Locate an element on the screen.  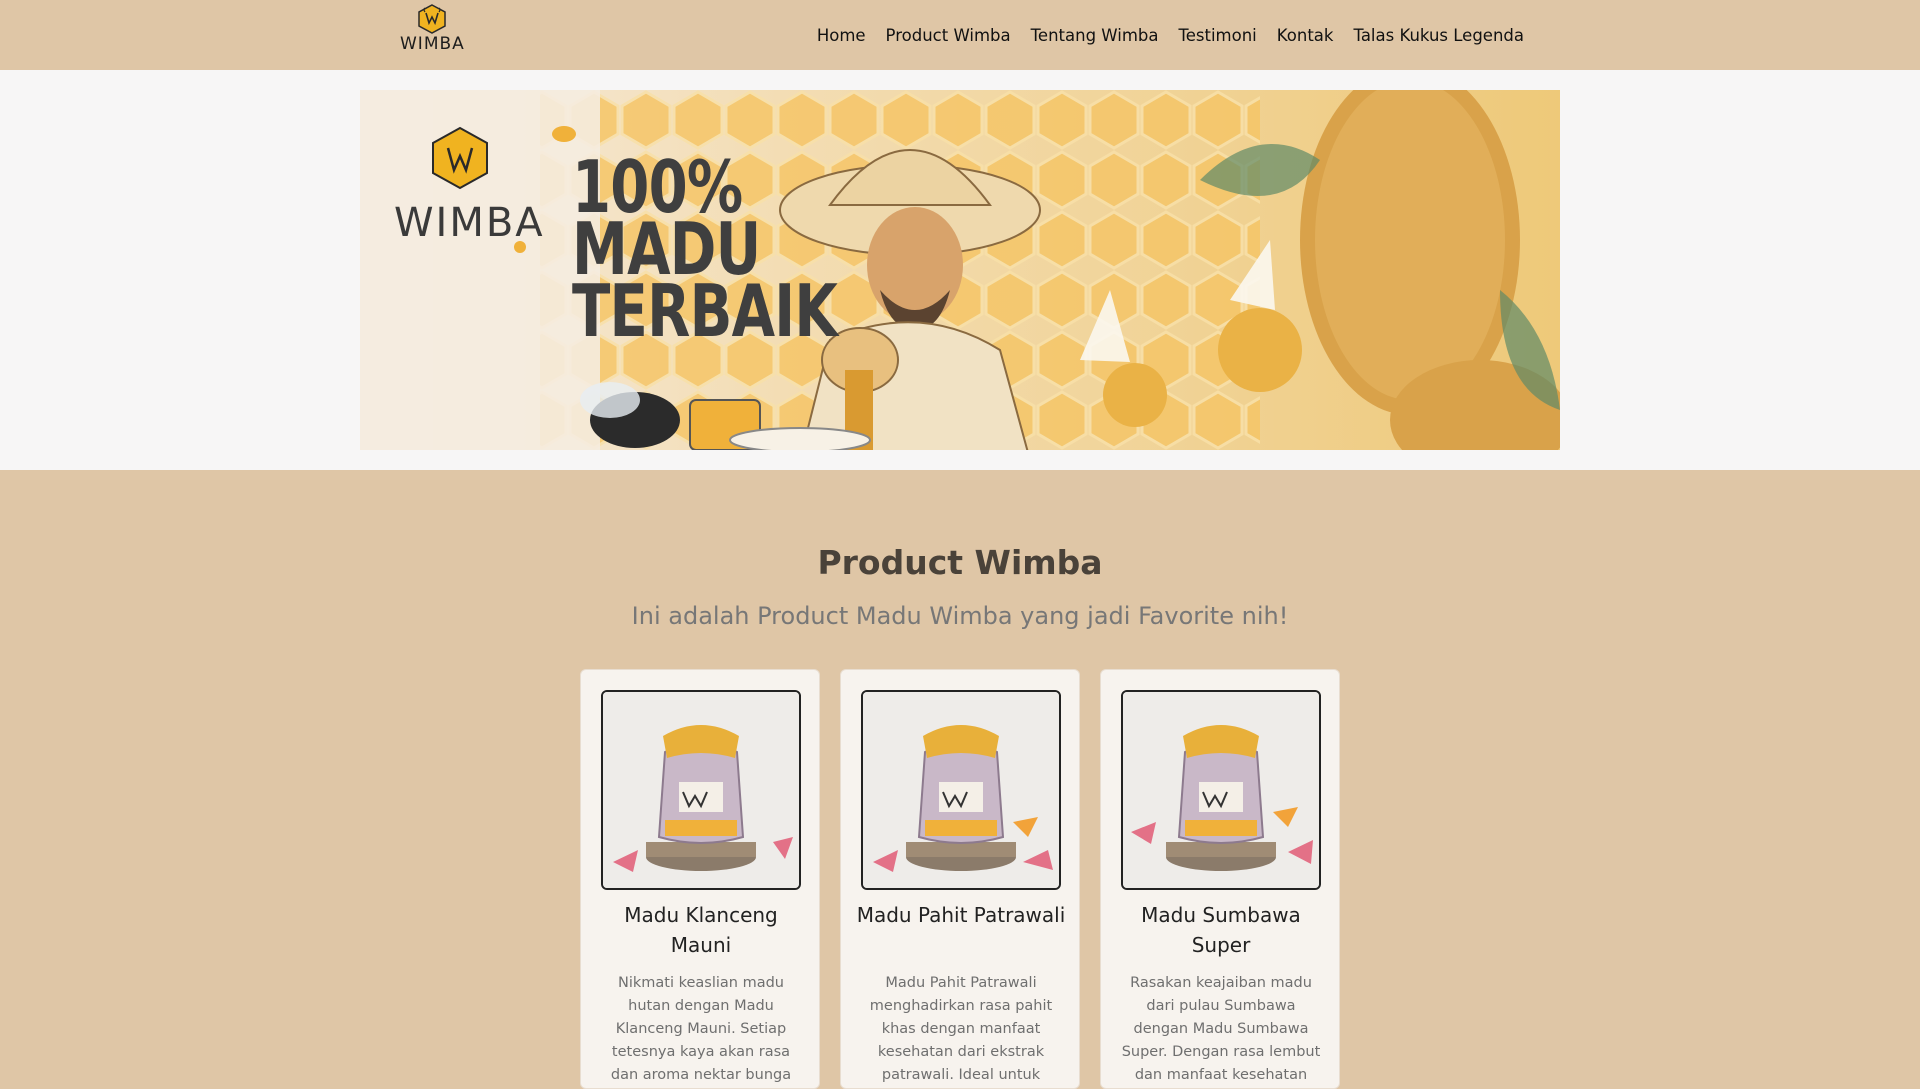
product-name: Madu Klanceng Mauni is located at coordinates (701, 930).